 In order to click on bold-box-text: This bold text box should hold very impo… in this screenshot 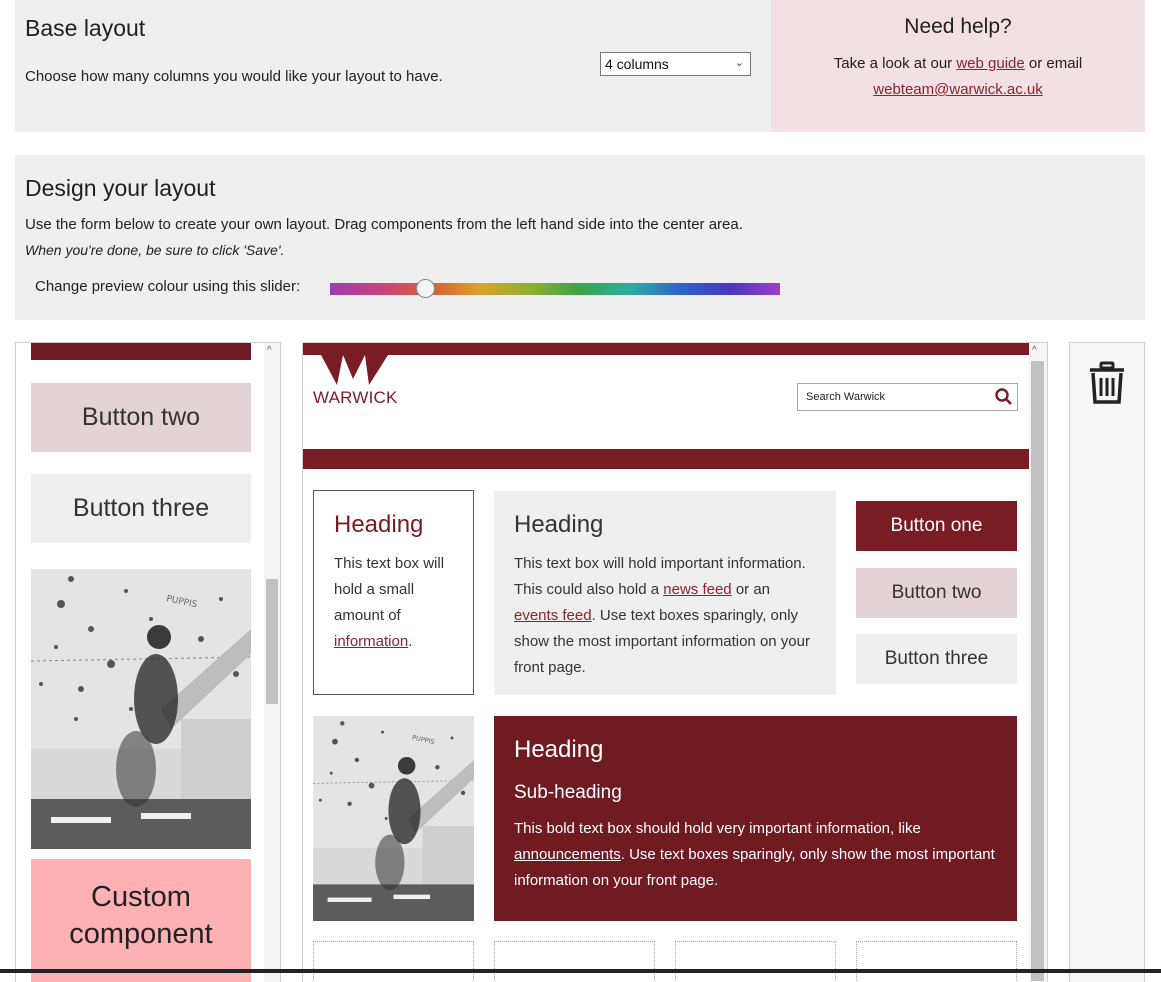, I will do `click(755, 855)`.